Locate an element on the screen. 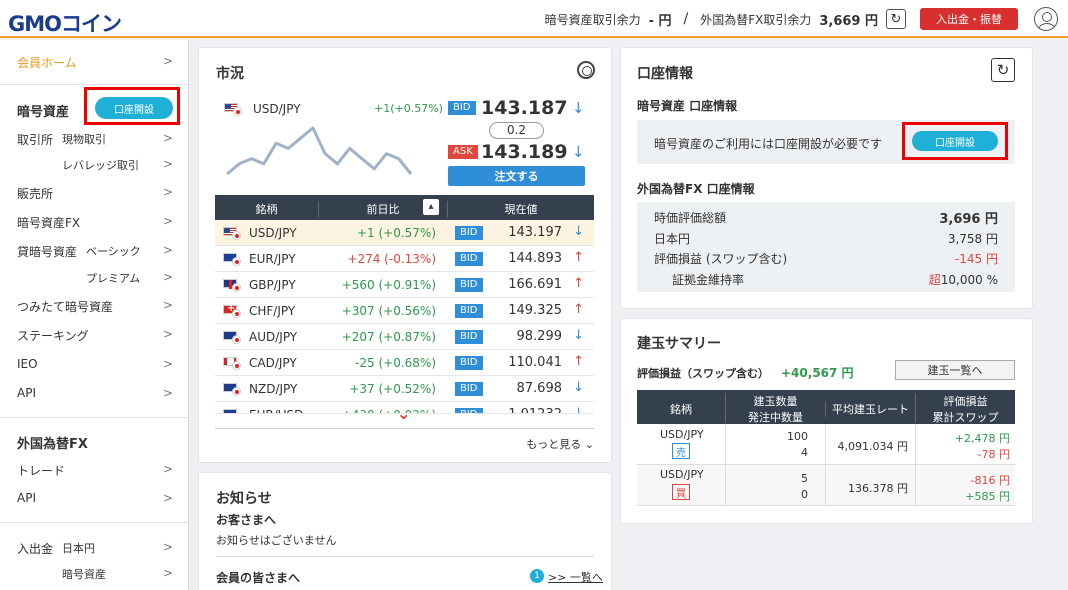  position-swap: +585 円 is located at coordinates (987, 496).